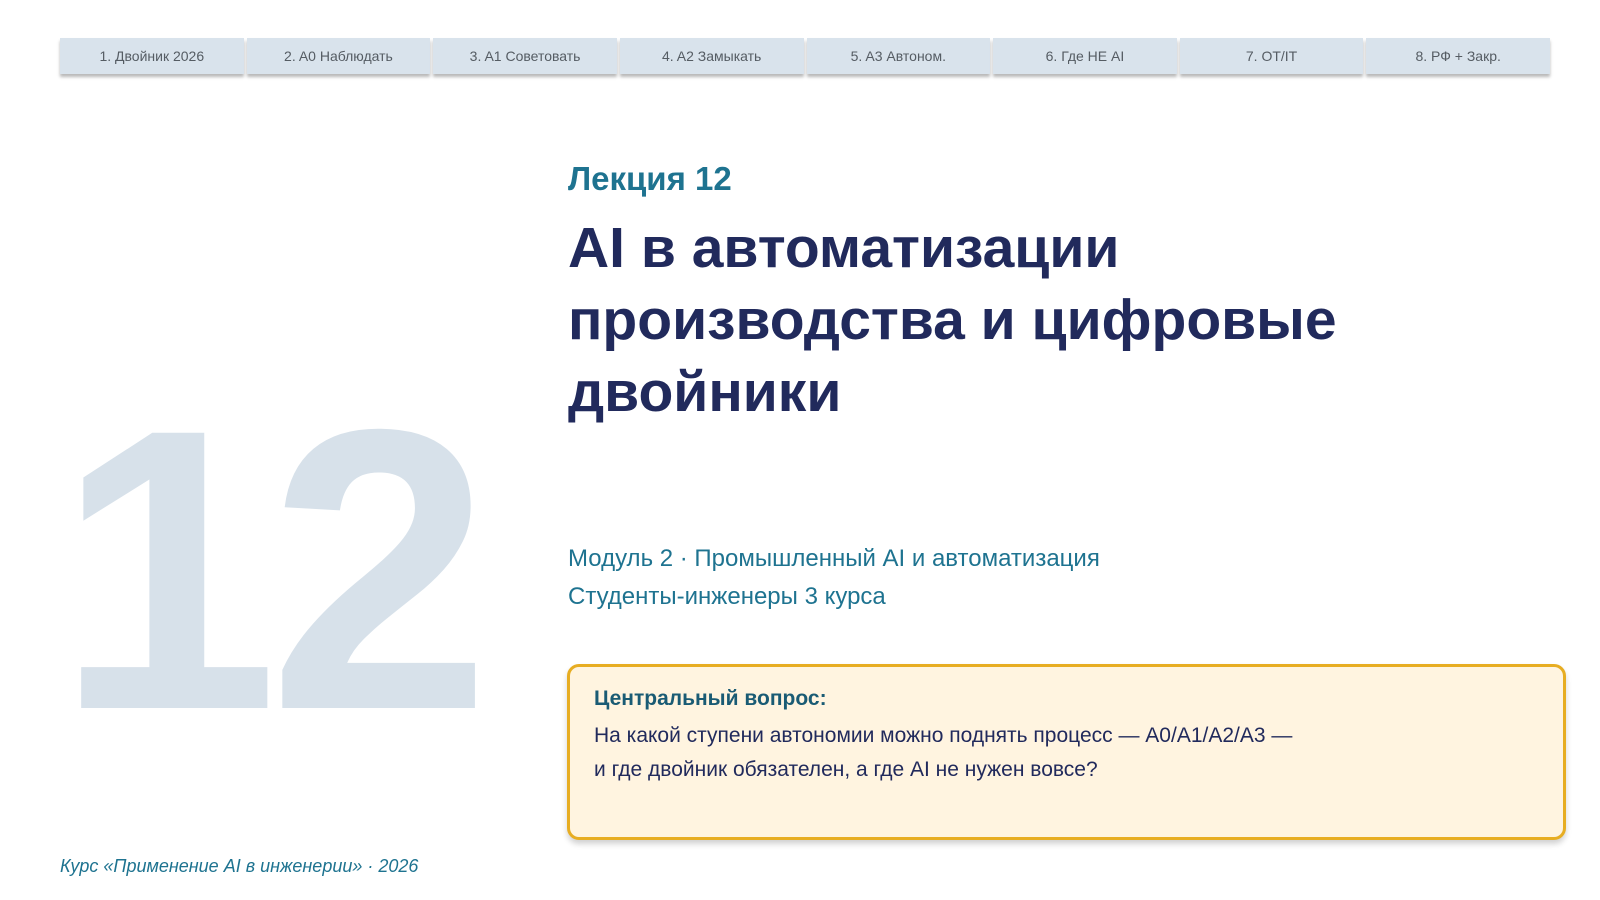 Image resolution: width=1600 pixels, height=900 pixels. What do you see at coordinates (710, 698) in the screenshot?
I see `central-question-label: Центральный вопрос:` at bounding box center [710, 698].